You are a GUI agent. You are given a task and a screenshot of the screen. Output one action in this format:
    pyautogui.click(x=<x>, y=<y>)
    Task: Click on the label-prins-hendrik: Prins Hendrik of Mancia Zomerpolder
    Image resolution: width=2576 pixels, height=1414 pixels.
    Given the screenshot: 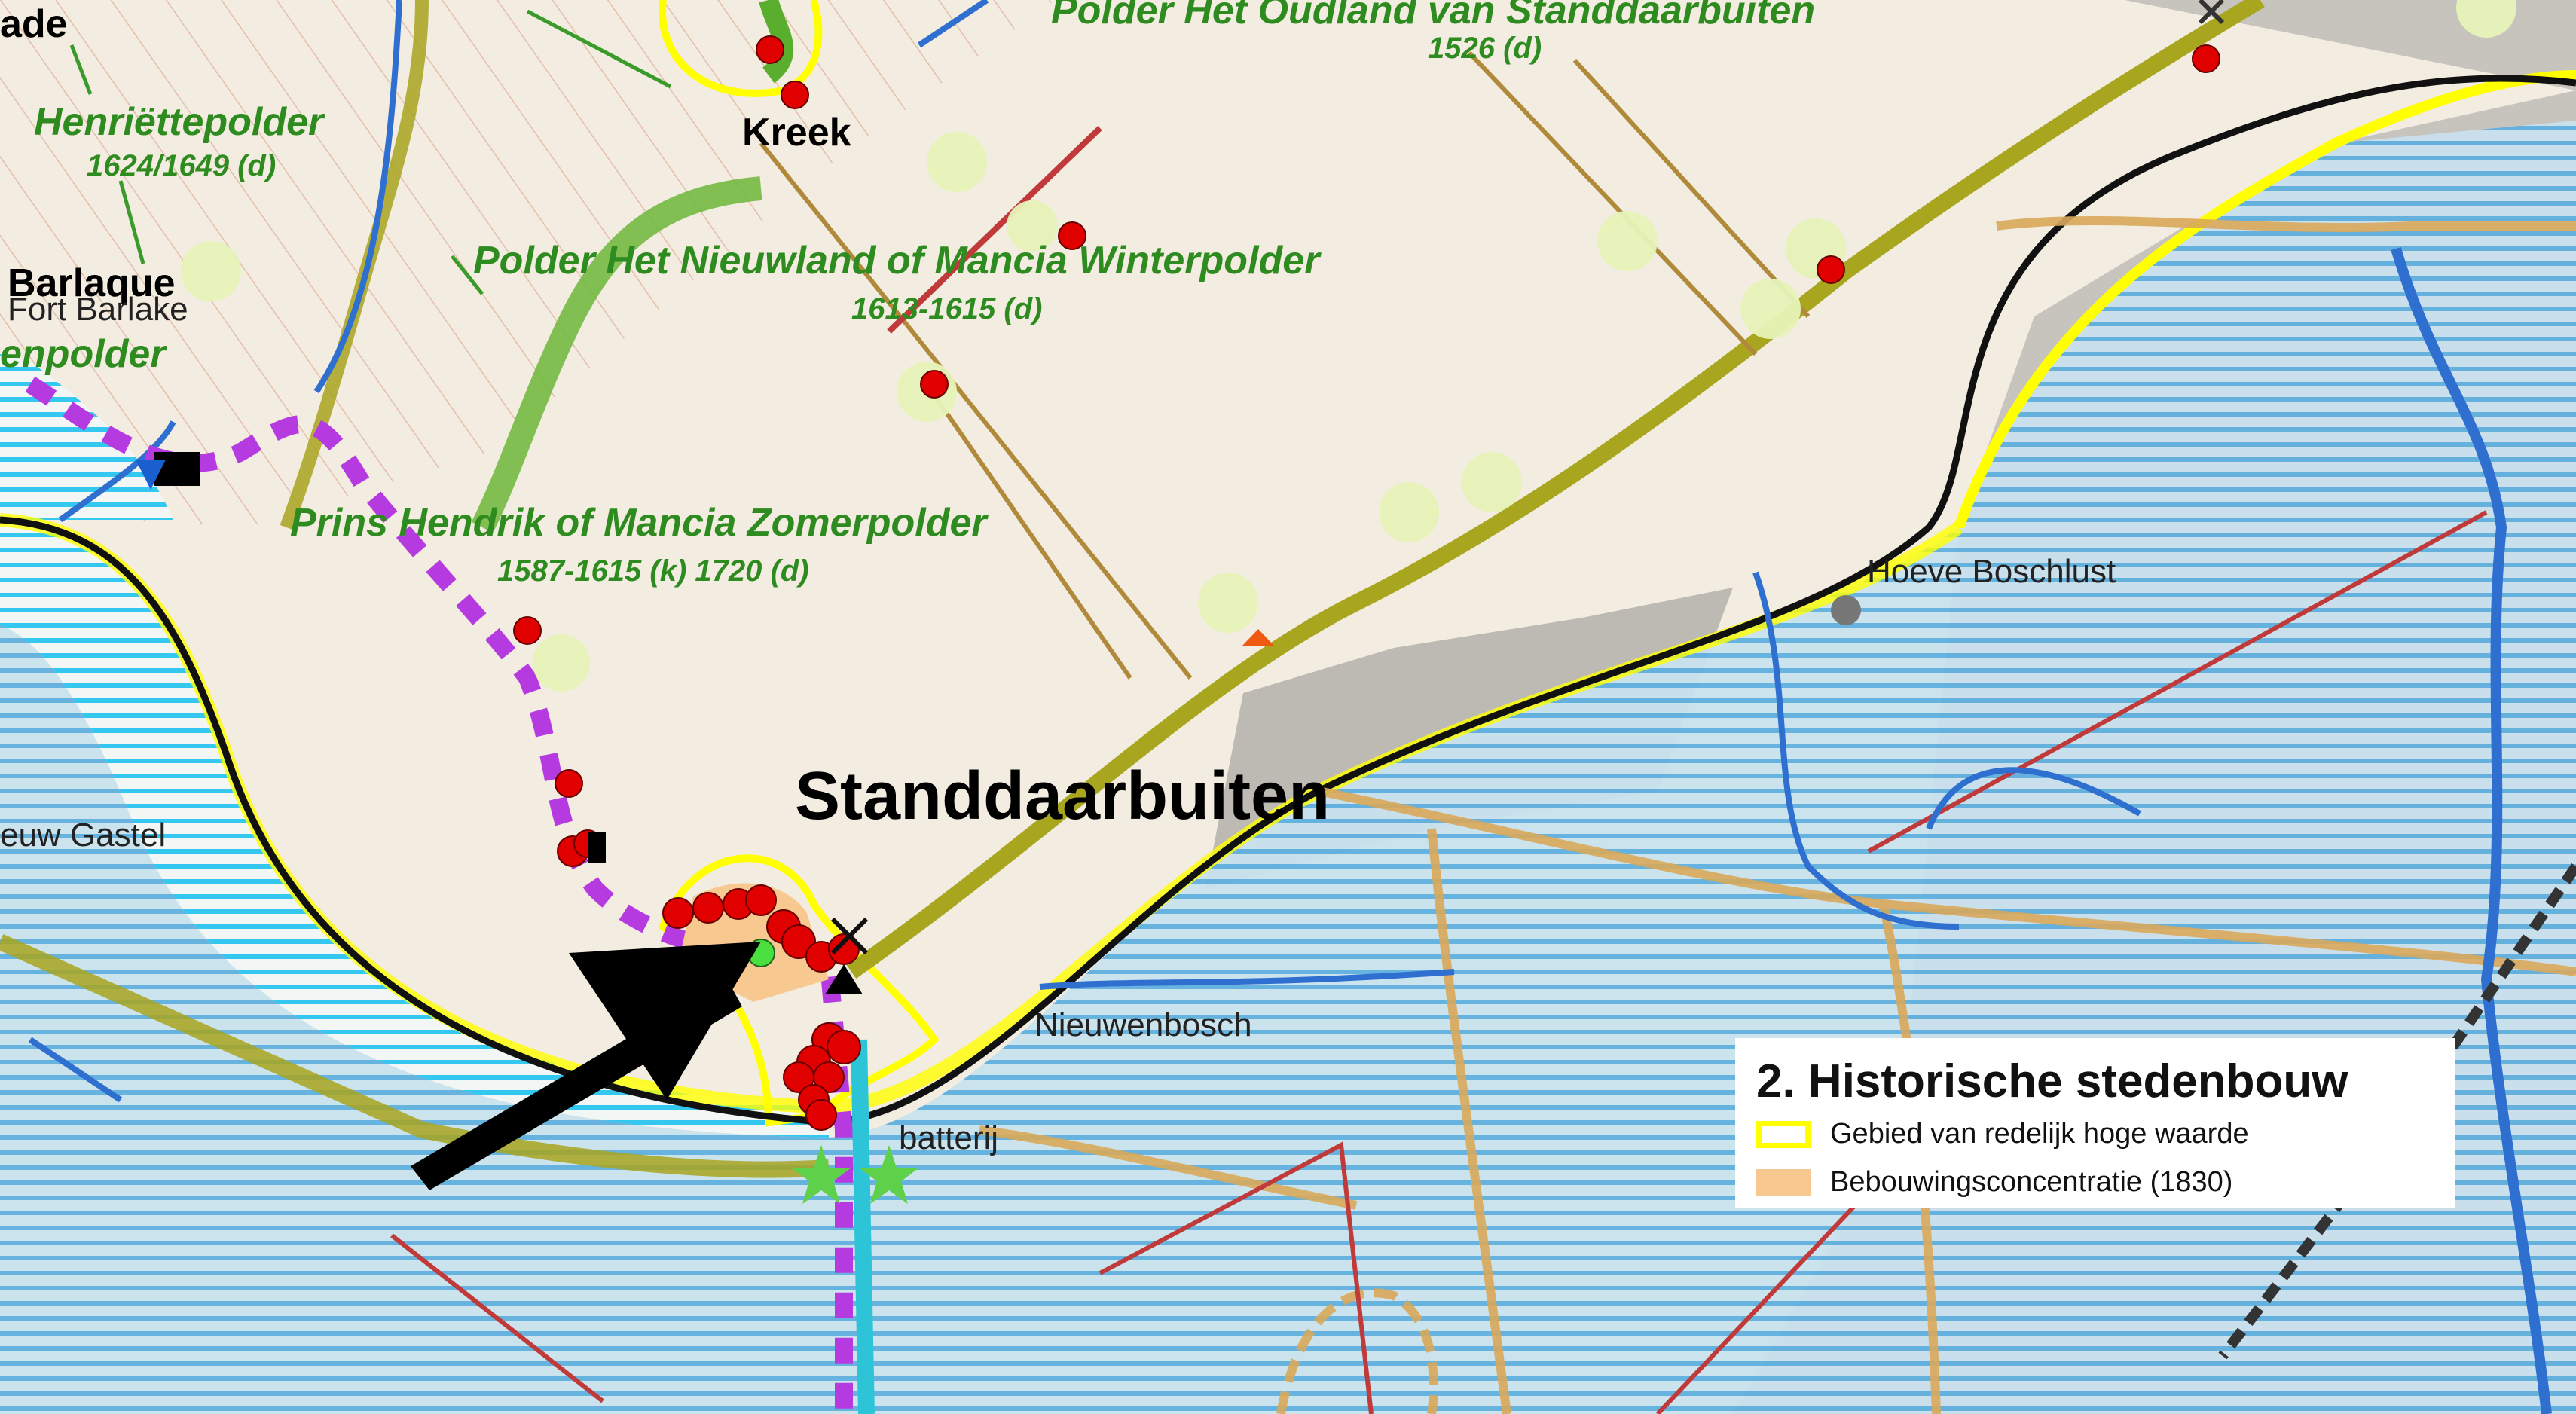 What is the action you would take?
    pyautogui.click(x=638, y=523)
    